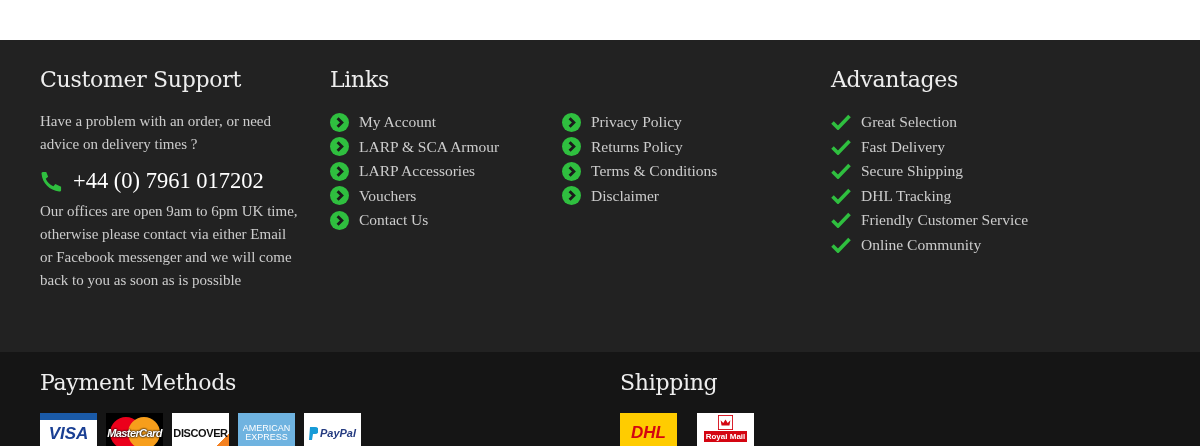  What do you see at coordinates (51, 181) in the screenshot?
I see `phone-icon` at bounding box center [51, 181].